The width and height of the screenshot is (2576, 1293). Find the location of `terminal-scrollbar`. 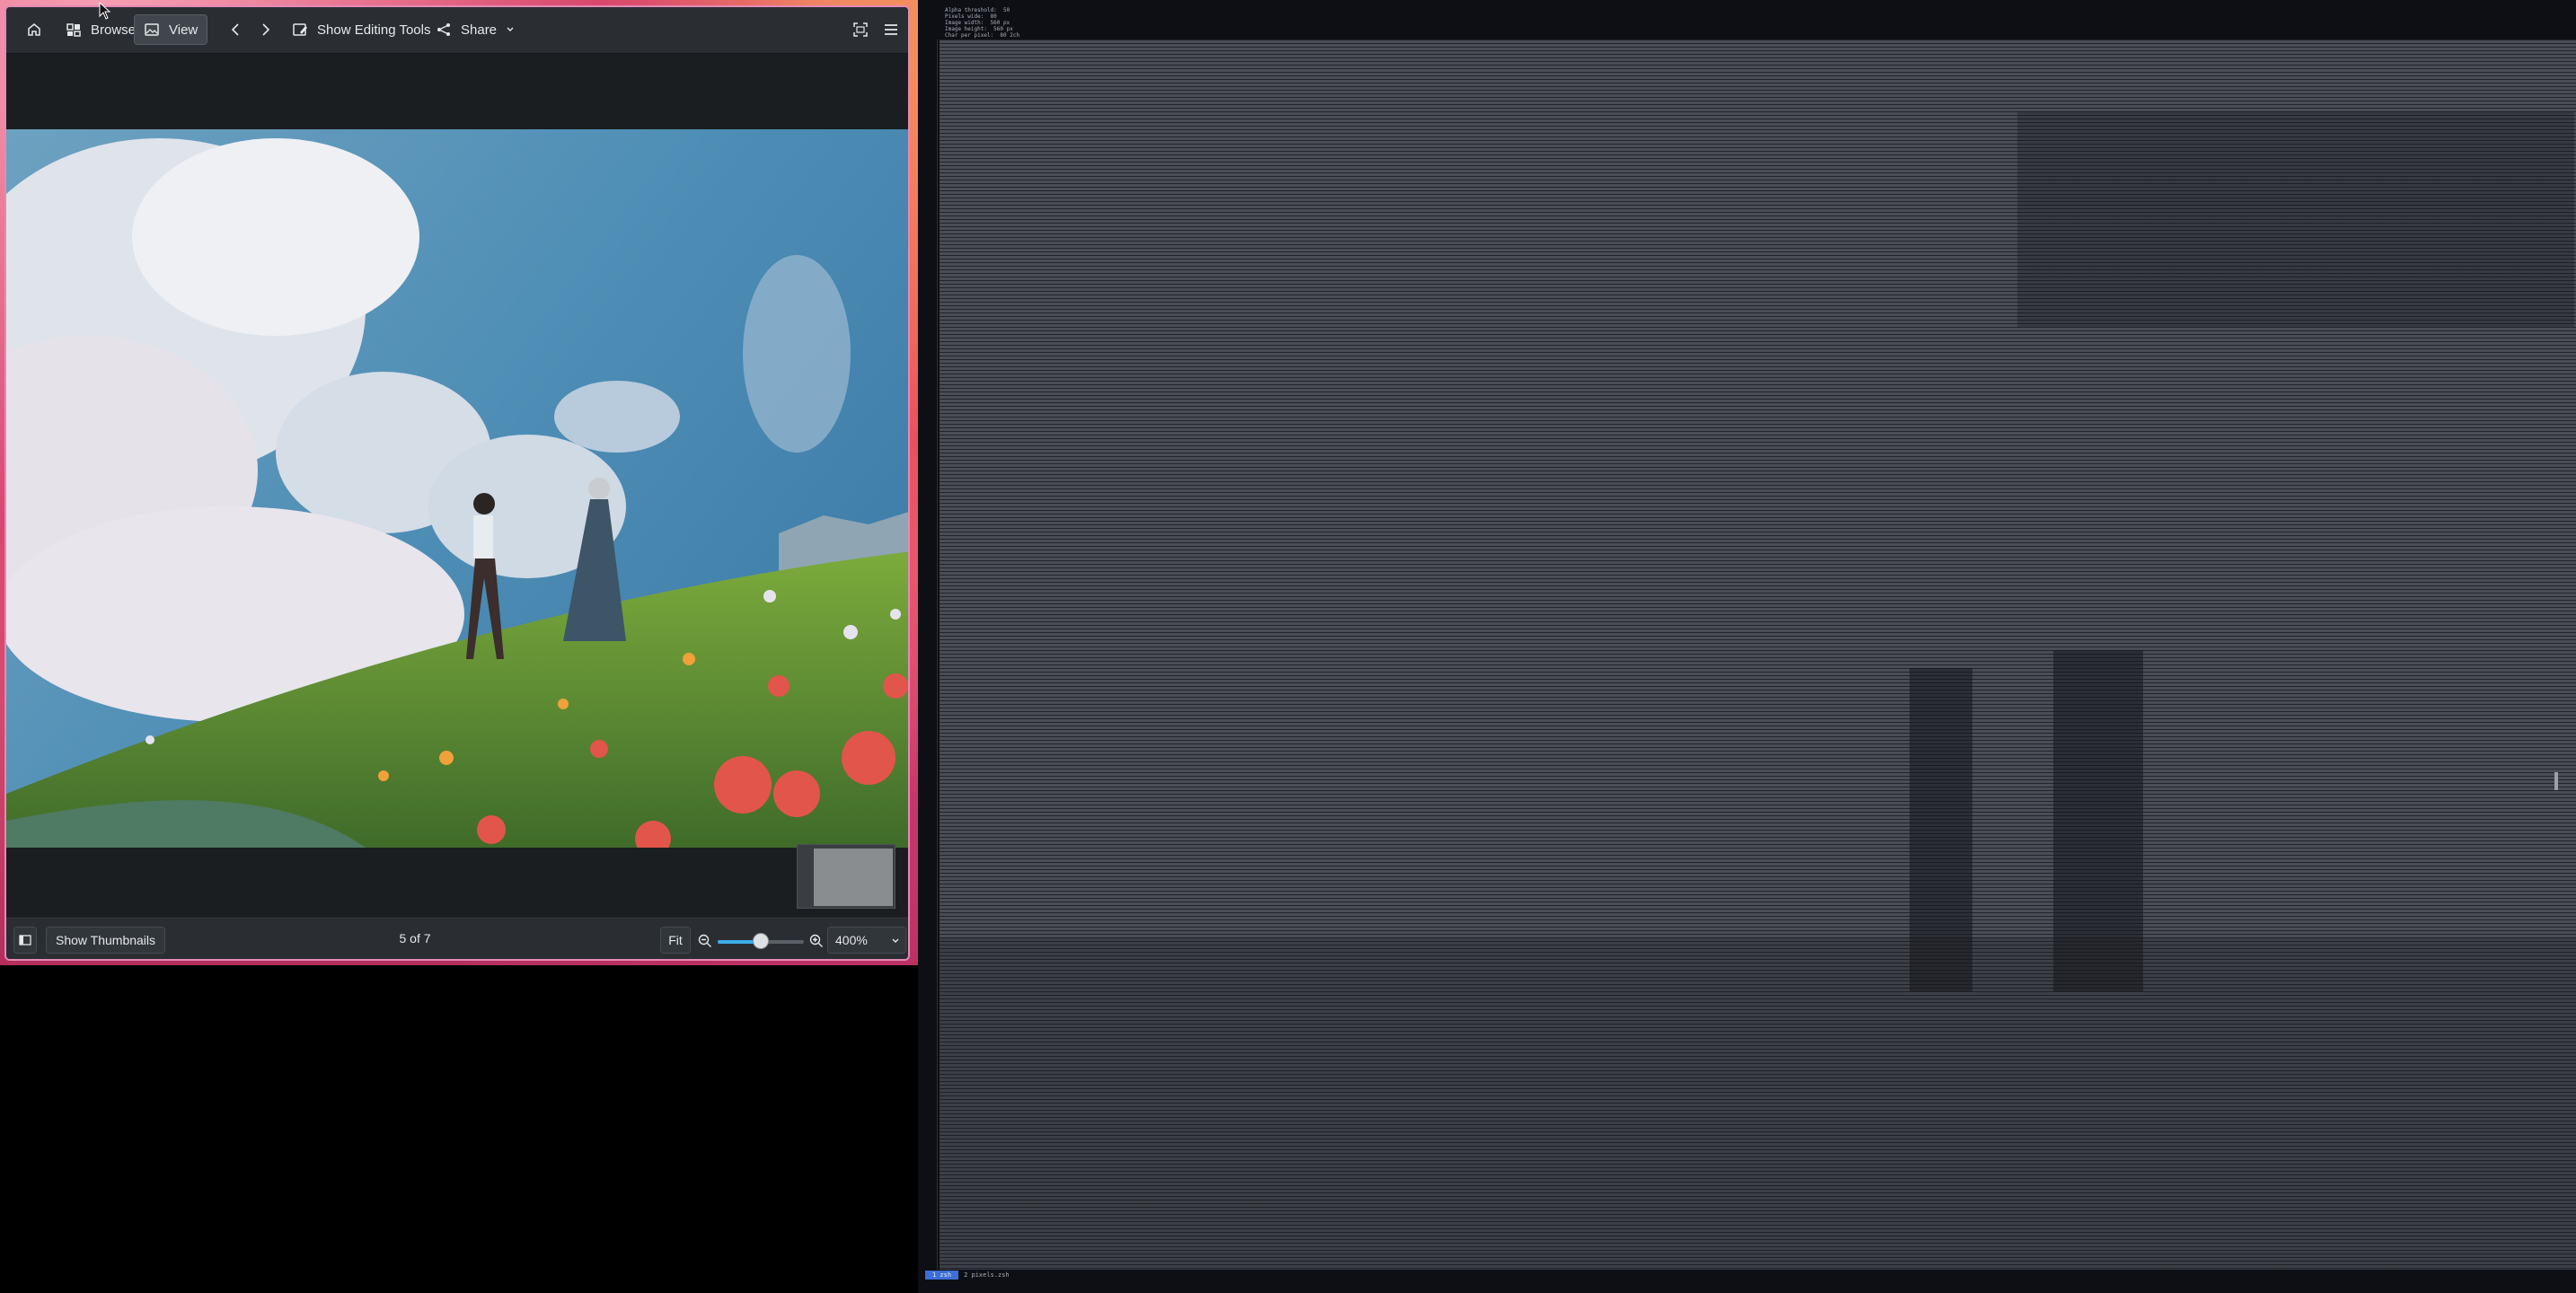

terminal-scrollbar is located at coordinates (2556, 781).